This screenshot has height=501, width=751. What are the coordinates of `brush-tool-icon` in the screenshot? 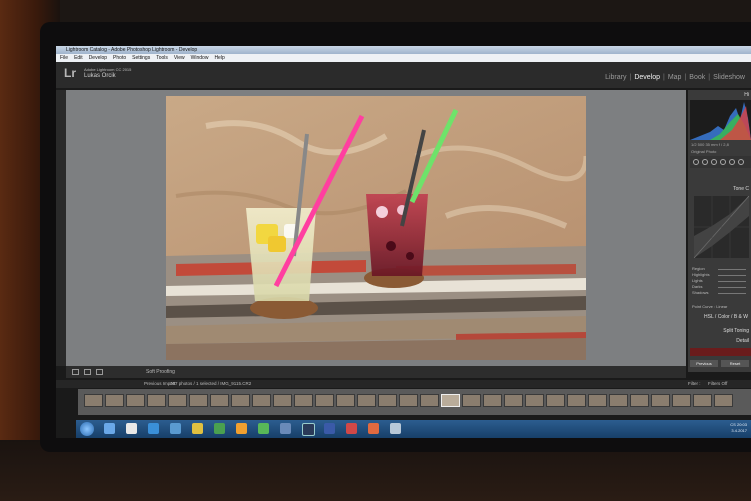 It's located at (741, 162).